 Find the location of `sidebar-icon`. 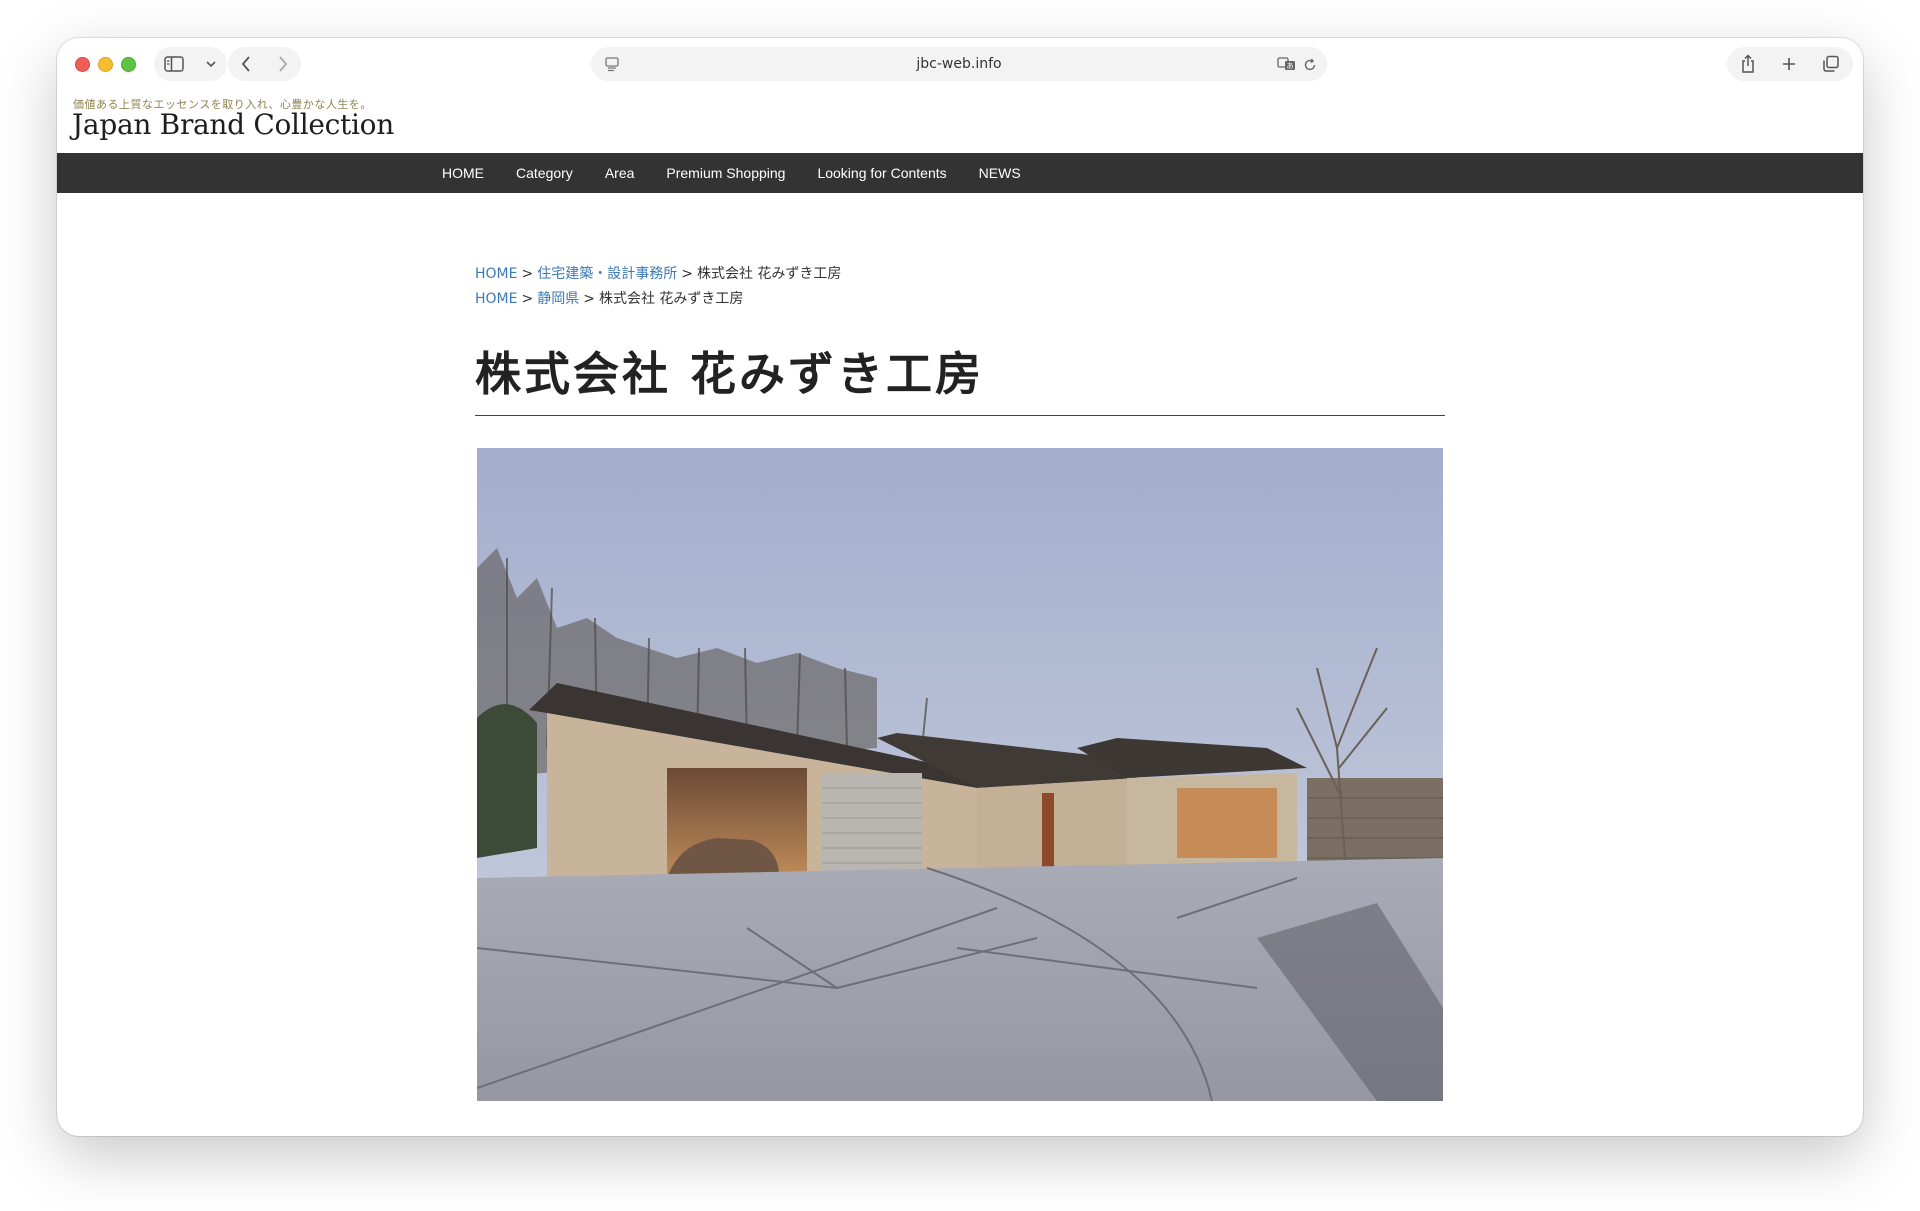

sidebar-icon is located at coordinates (174, 64).